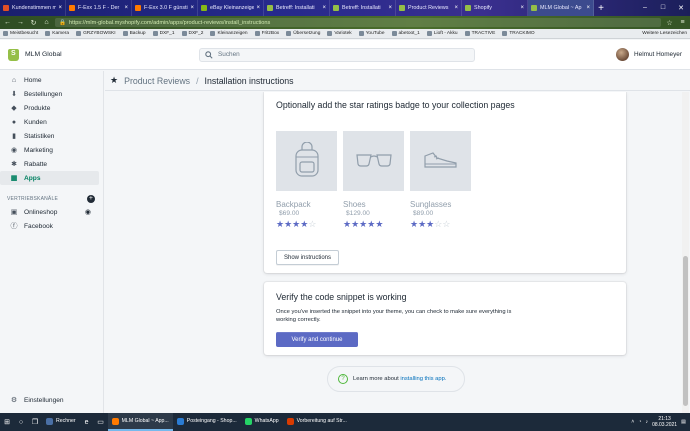 The height and width of the screenshot is (431, 690). What do you see at coordinates (49, 178) in the screenshot?
I see `sidebar-item-apps: ▦ Apps` at bounding box center [49, 178].